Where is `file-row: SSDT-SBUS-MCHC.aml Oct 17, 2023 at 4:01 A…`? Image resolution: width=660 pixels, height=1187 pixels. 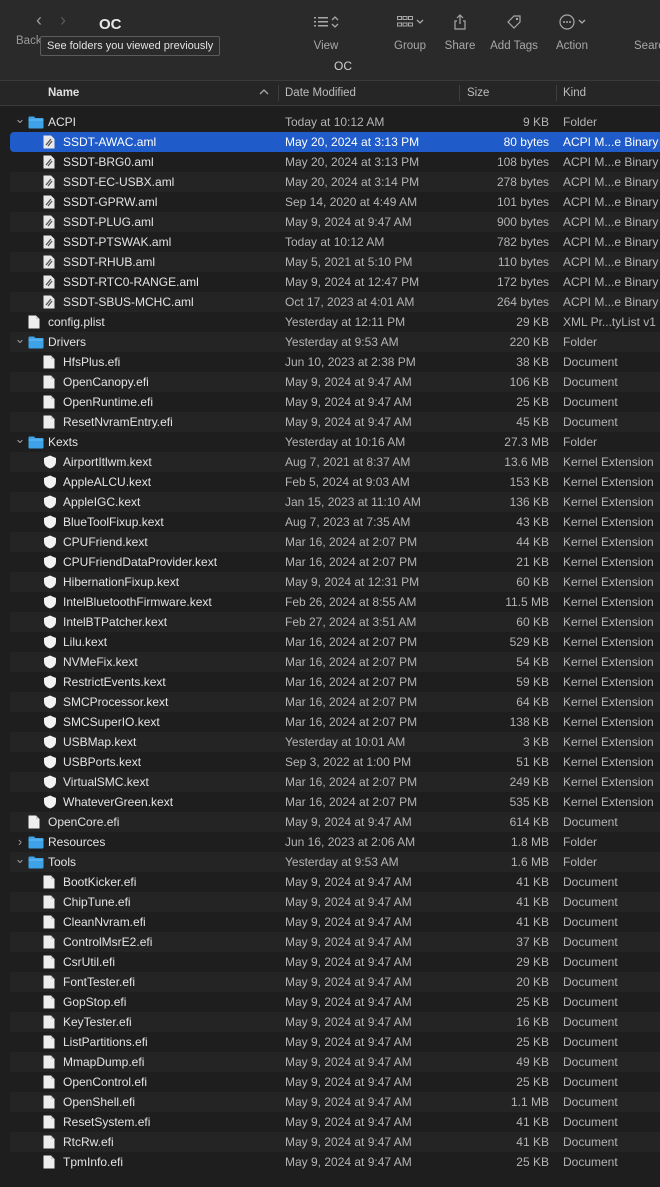
file-row: SSDT-SBUS-MCHC.aml Oct 17, 2023 at 4:01 A… is located at coordinates (330, 302).